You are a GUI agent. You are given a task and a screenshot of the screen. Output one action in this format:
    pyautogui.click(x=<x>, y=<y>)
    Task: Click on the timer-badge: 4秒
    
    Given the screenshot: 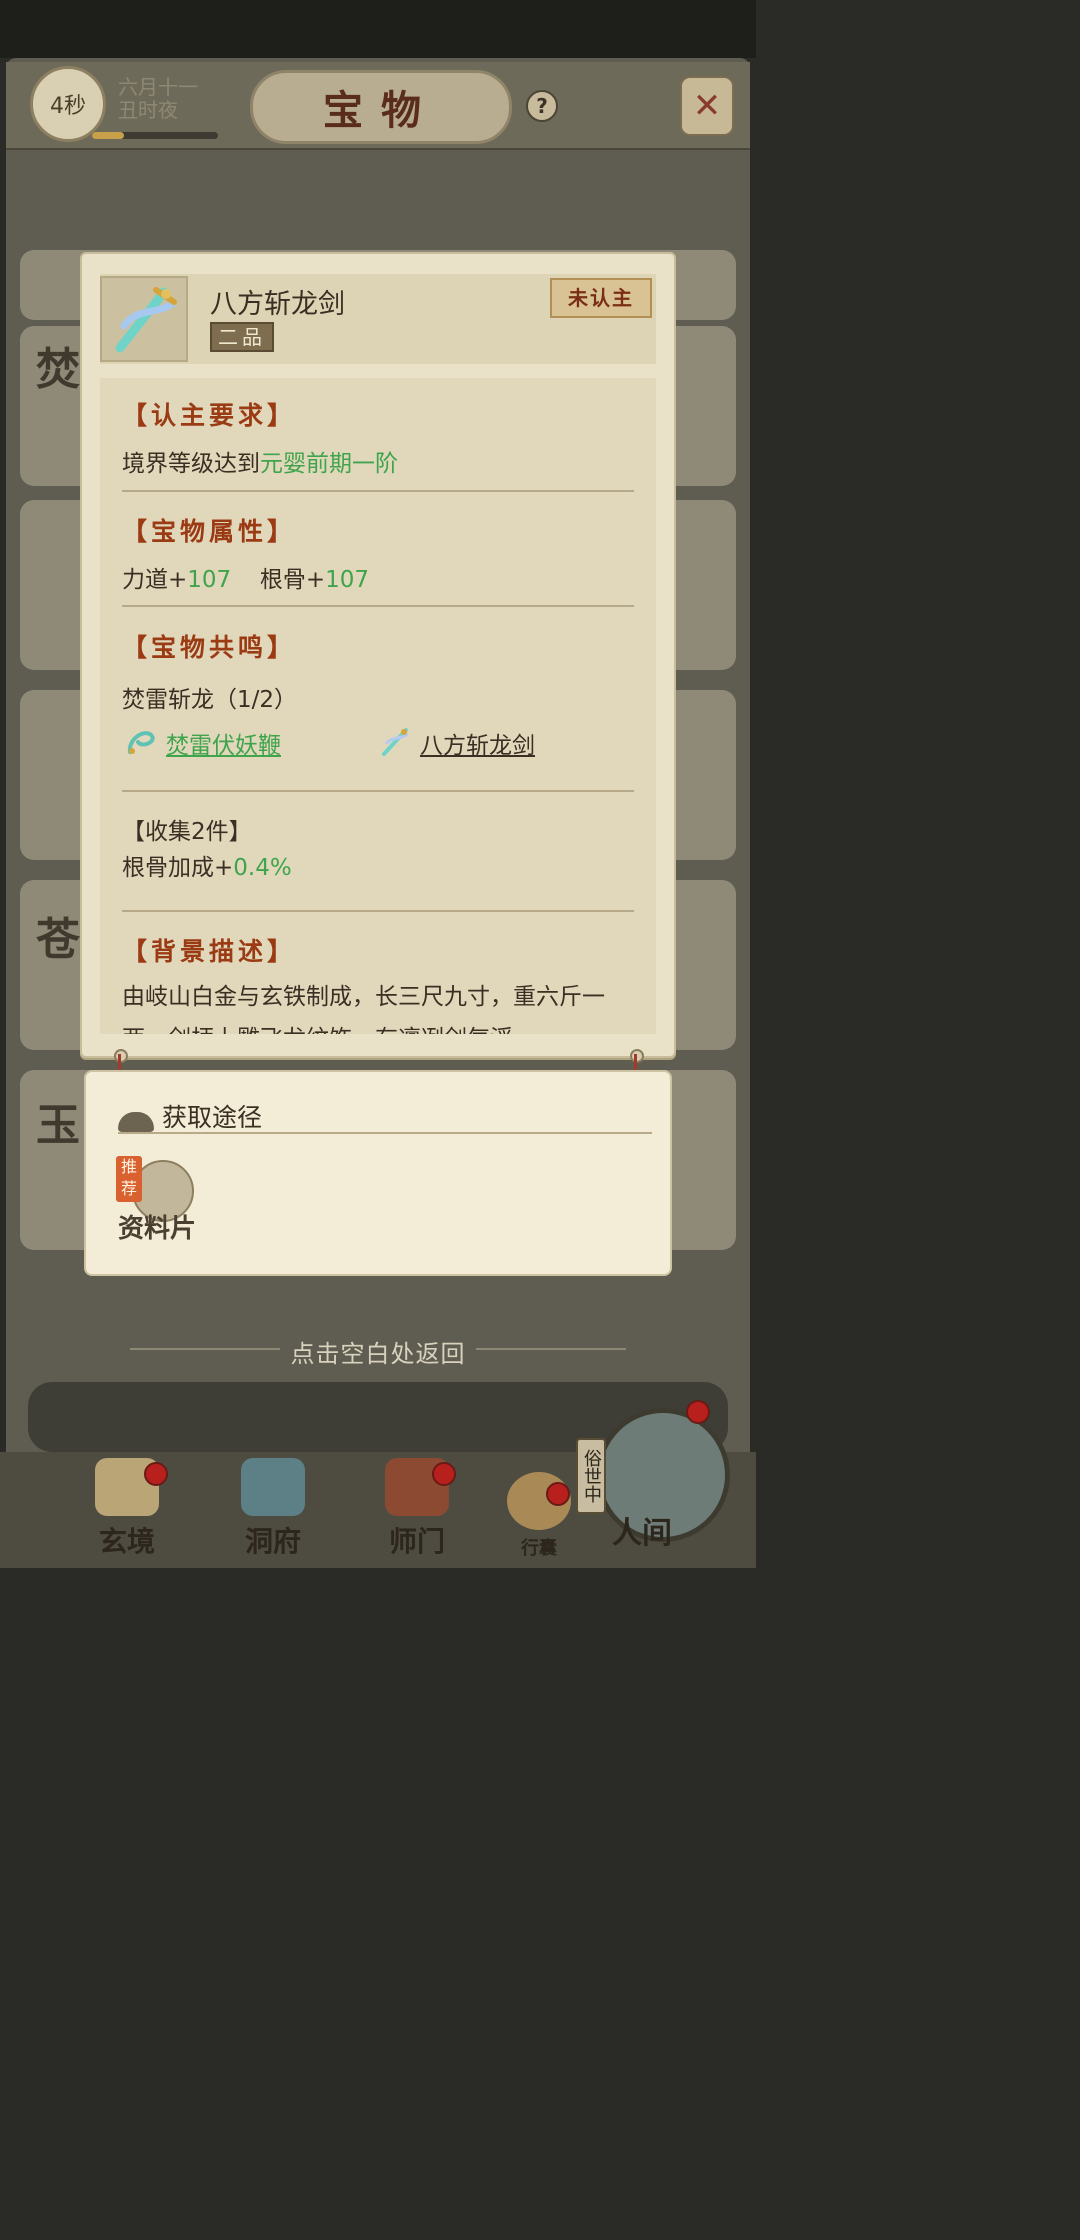 What is the action you would take?
    pyautogui.click(x=68, y=104)
    